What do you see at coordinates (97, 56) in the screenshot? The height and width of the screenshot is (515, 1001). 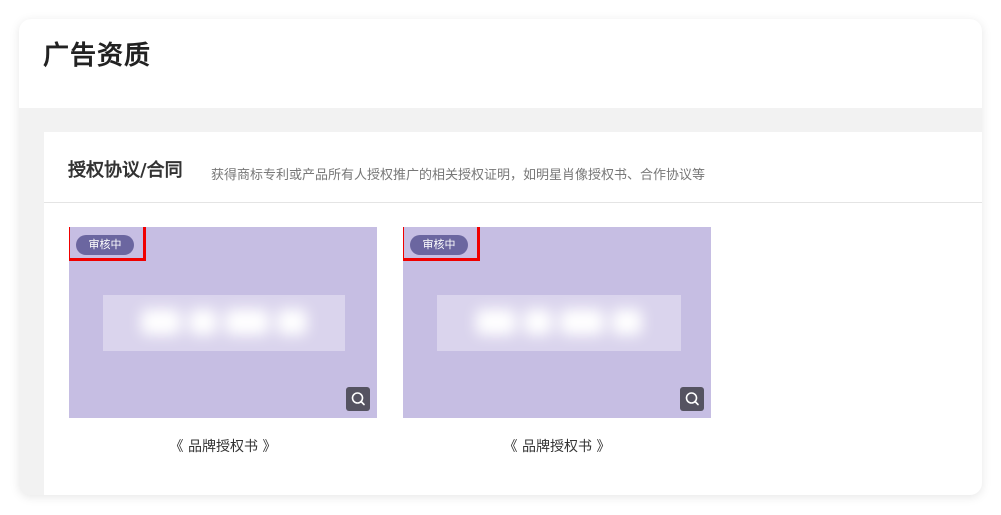 I see `page-title: 广告资质` at bounding box center [97, 56].